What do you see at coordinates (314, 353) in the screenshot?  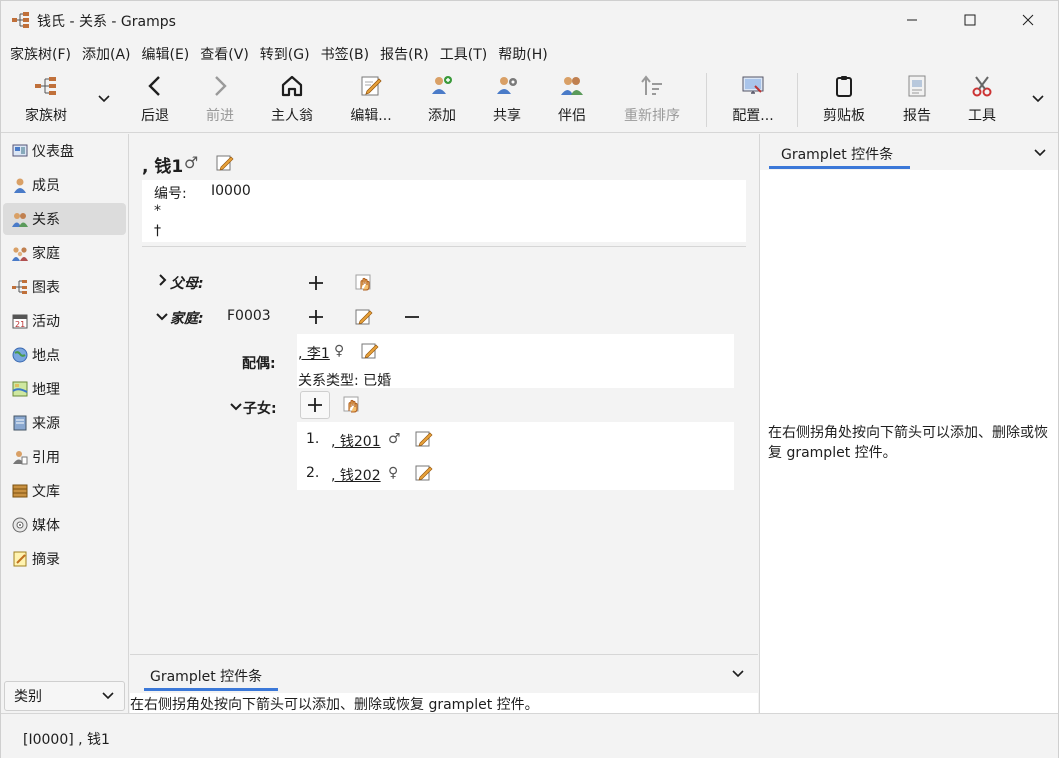 I see `spouse-name-link: , 李1` at bounding box center [314, 353].